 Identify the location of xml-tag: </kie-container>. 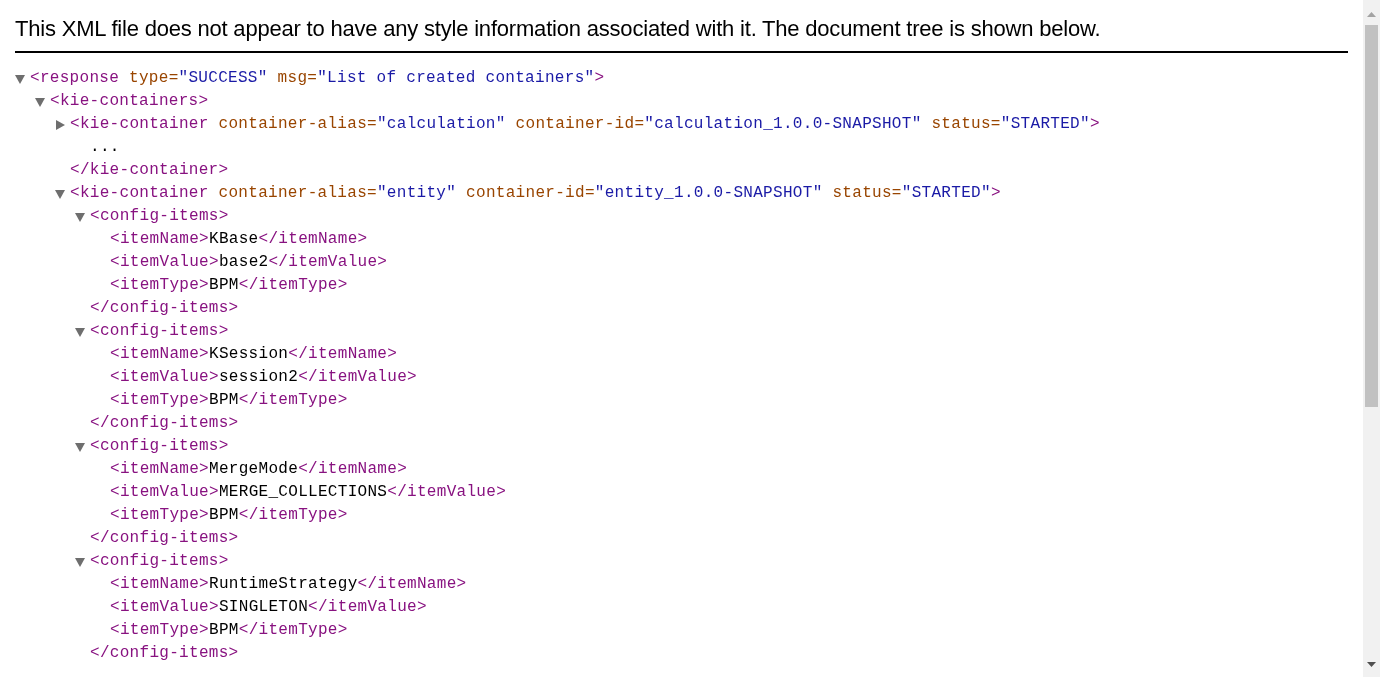
(149, 170).